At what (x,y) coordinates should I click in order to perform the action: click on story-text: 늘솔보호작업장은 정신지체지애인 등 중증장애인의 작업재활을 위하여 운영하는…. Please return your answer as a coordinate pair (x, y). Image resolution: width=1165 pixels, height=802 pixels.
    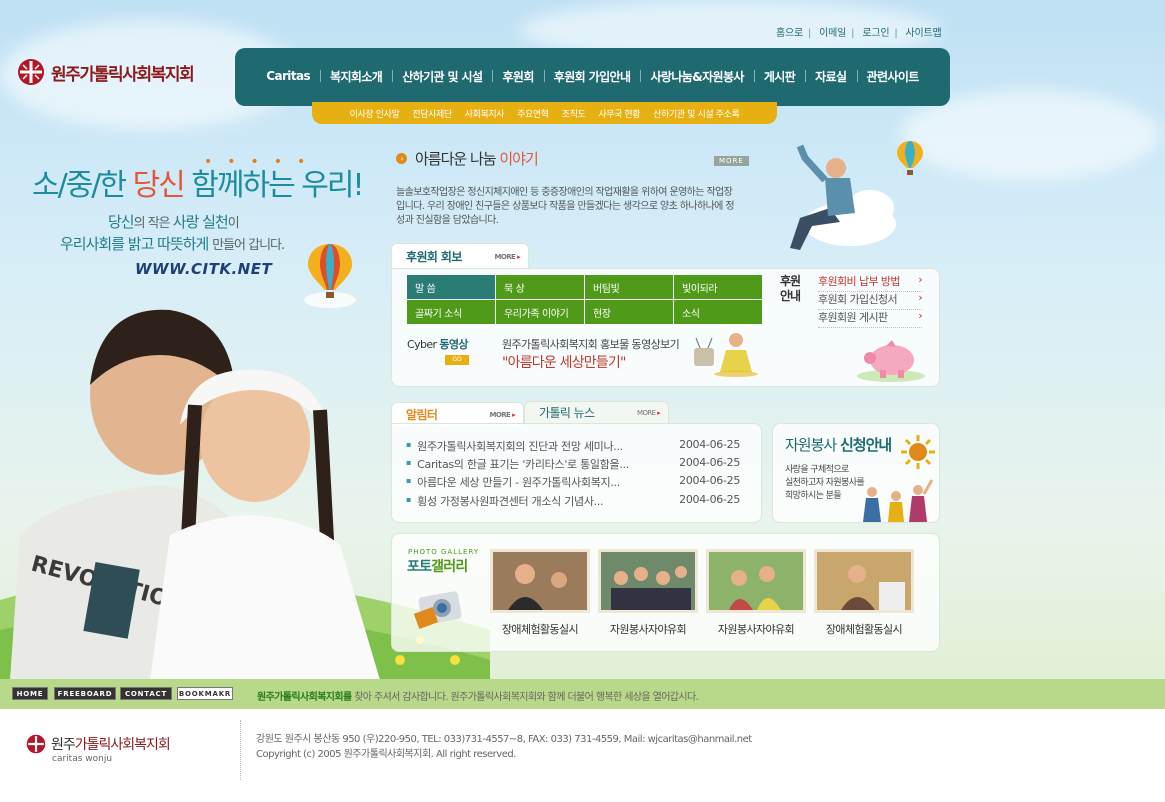
    Looking at the image, I should click on (565, 206).